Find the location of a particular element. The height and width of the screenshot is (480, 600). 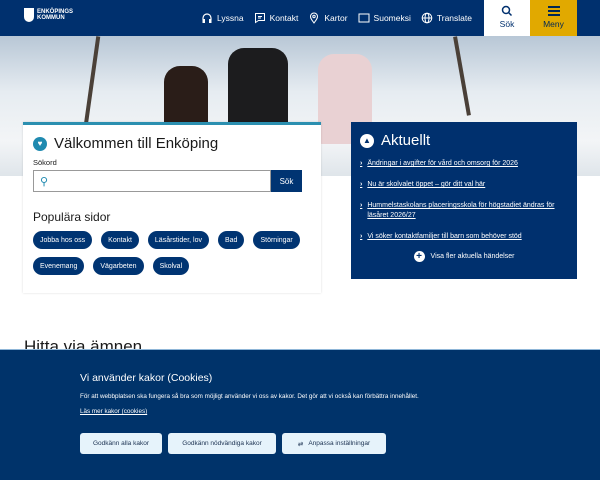

tag-link: Skolval is located at coordinates (171, 266).